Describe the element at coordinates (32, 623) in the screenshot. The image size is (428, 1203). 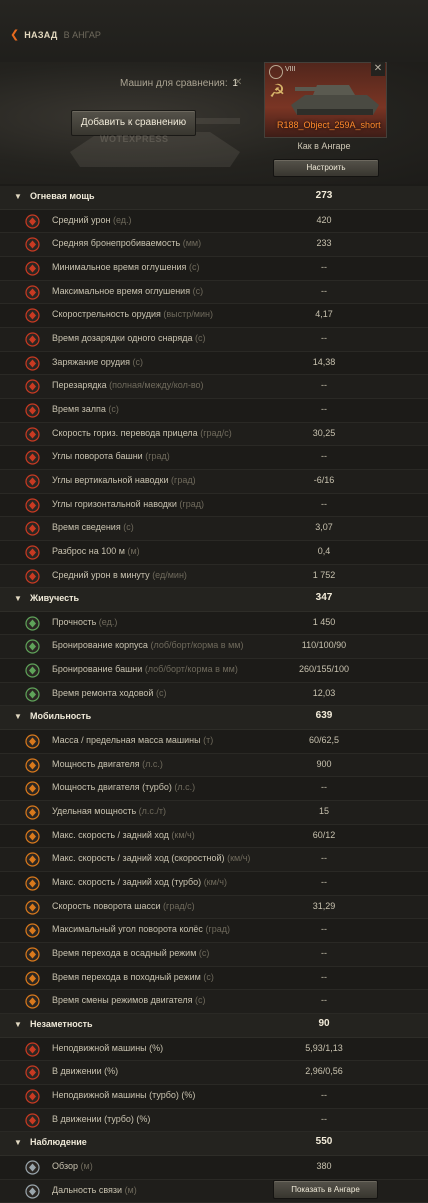
I see `hitpoints-icon` at that location.